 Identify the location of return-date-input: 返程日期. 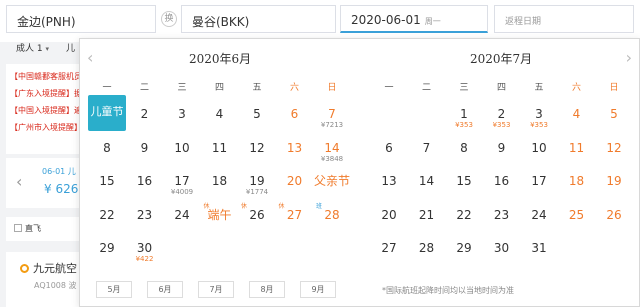
(564, 19).